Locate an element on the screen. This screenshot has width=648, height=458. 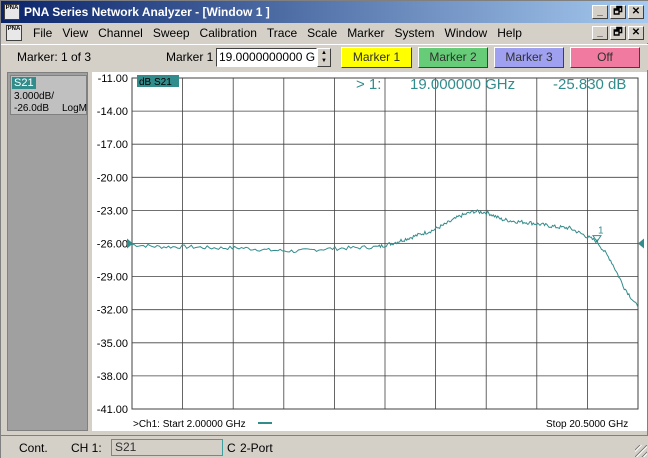
marker-select-label: Marker 1 is located at coordinates (190, 57).